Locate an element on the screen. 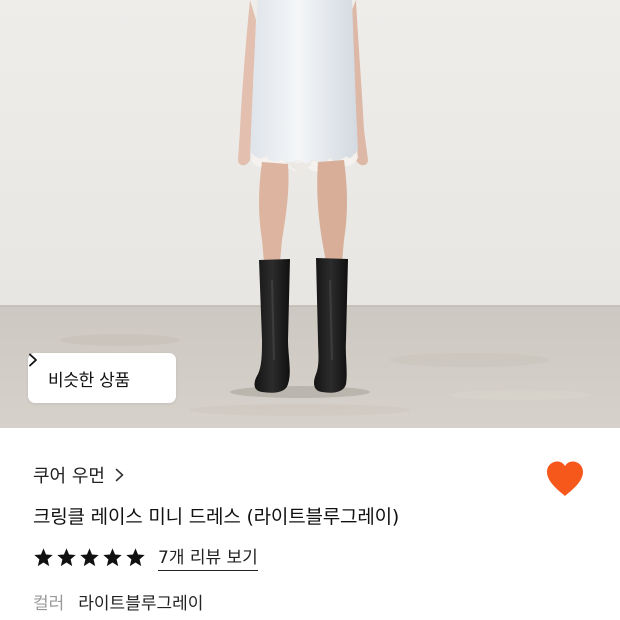 The height and width of the screenshot is (620, 620). heart-icon is located at coordinates (565, 478).